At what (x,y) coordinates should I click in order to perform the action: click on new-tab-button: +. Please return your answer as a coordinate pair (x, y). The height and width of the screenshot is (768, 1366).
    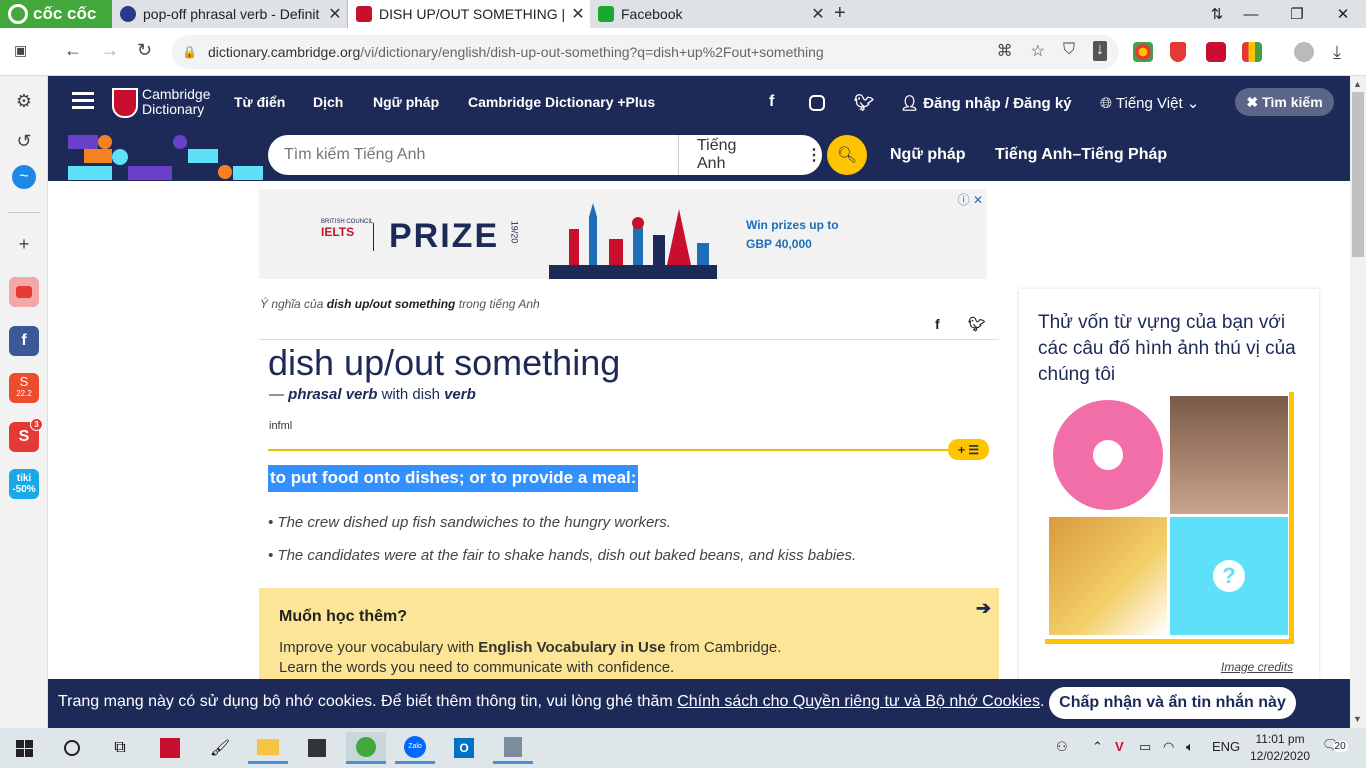
    Looking at the image, I should click on (840, 13).